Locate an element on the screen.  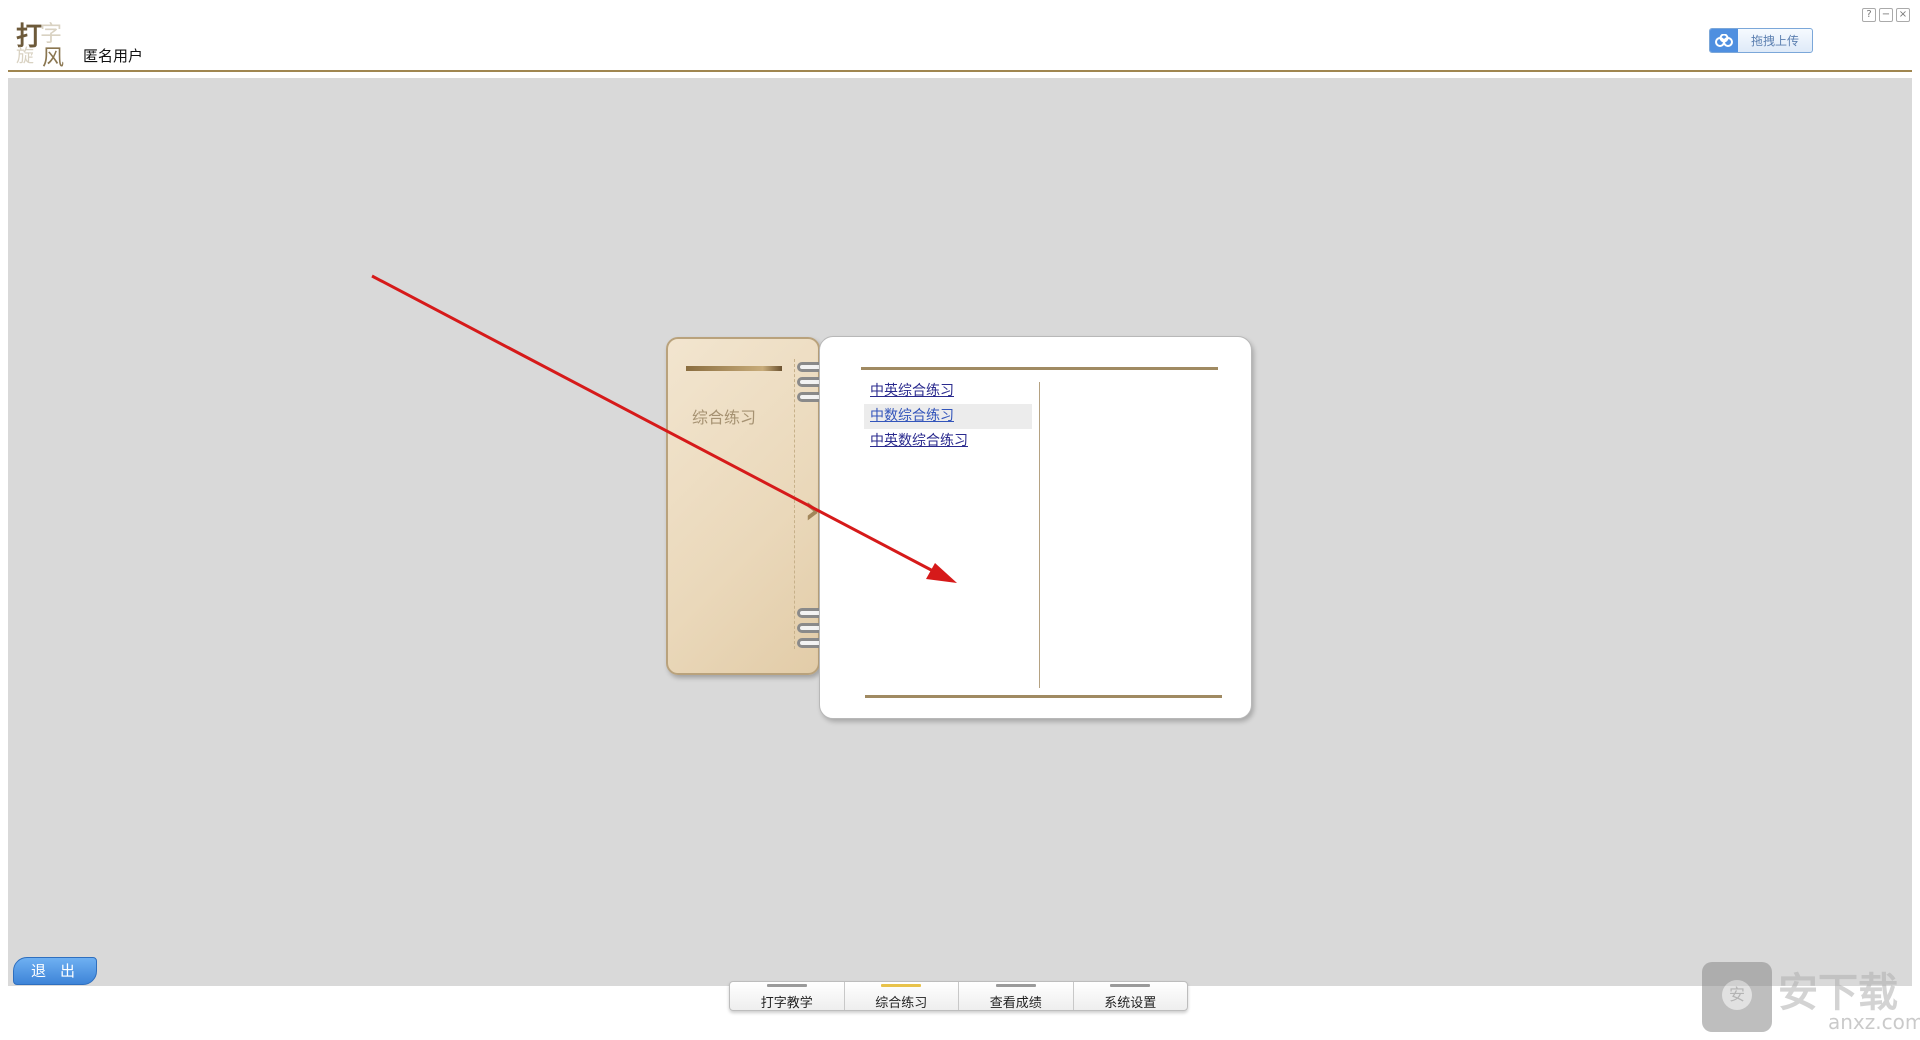
tab-typing-teaching: 打字教学 is located at coordinates (787, 996).